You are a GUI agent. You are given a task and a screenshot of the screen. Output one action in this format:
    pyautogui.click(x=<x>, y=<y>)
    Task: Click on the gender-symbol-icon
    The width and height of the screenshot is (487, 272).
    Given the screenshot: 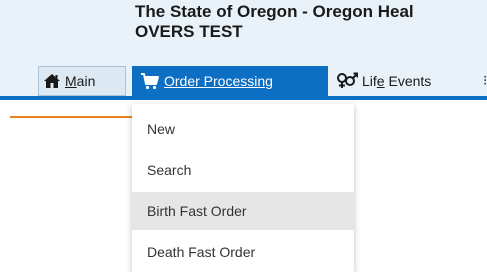 What is the action you would take?
    pyautogui.click(x=347, y=81)
    